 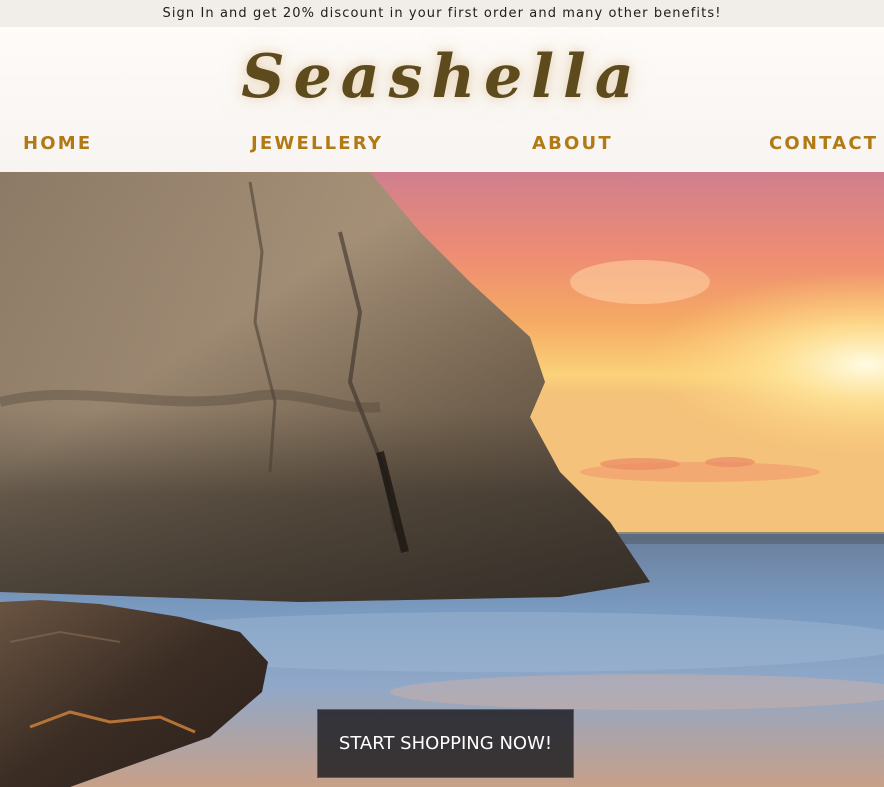 I want to click on nav-item-contact: CONTACT, so click(x=823, y=144).